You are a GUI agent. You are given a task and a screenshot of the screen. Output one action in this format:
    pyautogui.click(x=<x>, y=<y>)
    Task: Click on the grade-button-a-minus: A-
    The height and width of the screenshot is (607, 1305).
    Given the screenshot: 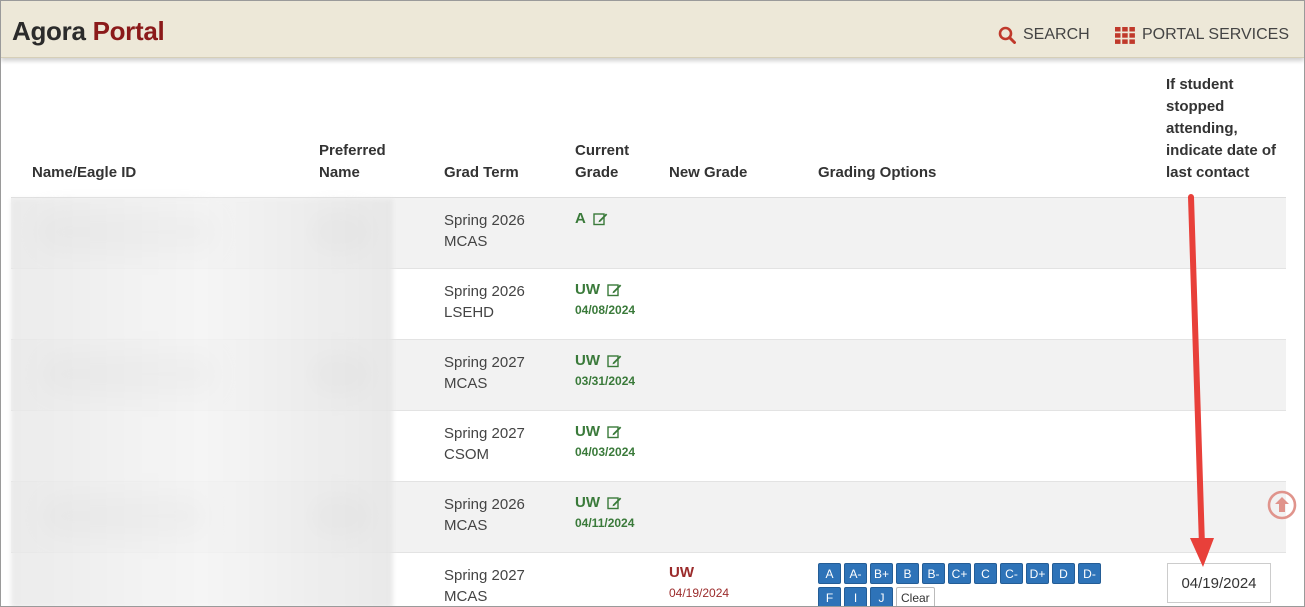 What is the action you would take?
    pyautogui.click(x=855, y=573)
    